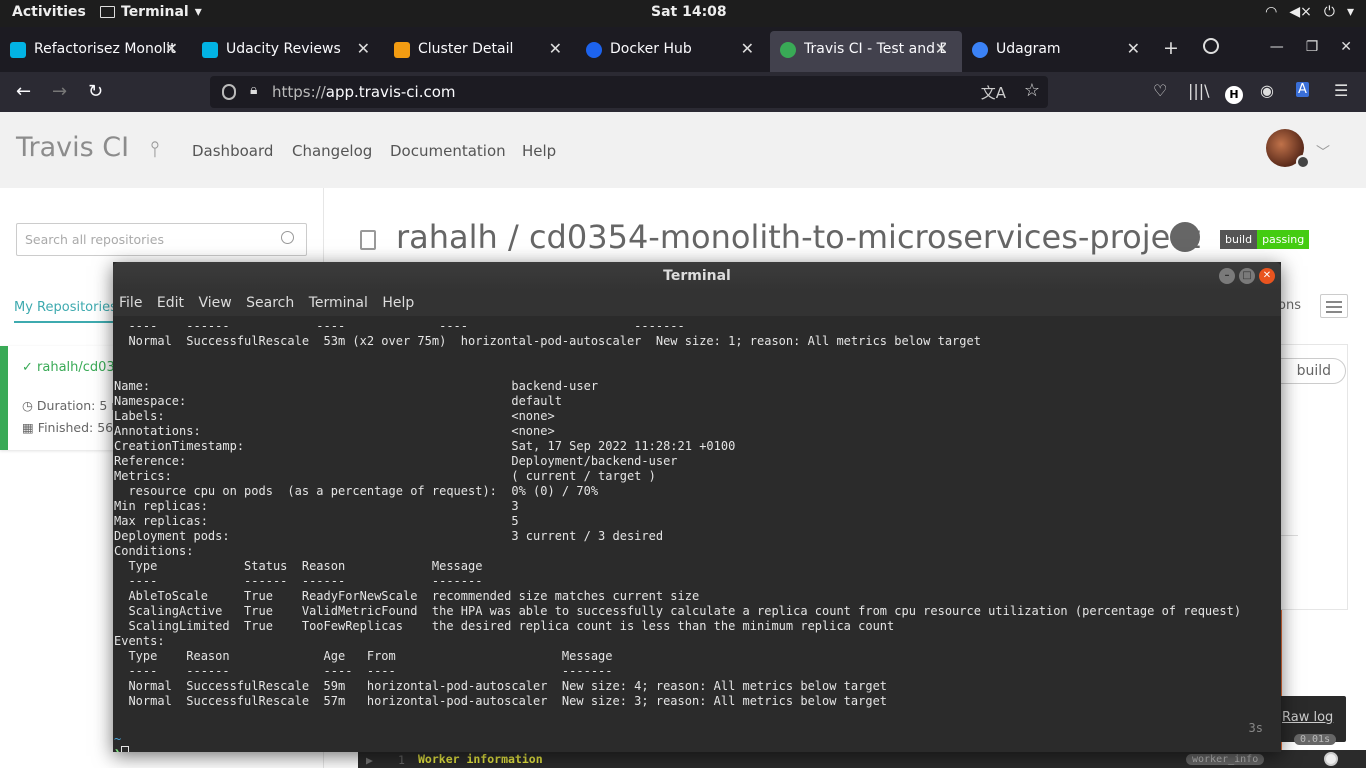 Image resolution: width=1366 pixels, height=768 pixels. Describe the element at coordinates (1315, 739) in the screenshot. I see `log-time-badge: 0.01s` at that location.